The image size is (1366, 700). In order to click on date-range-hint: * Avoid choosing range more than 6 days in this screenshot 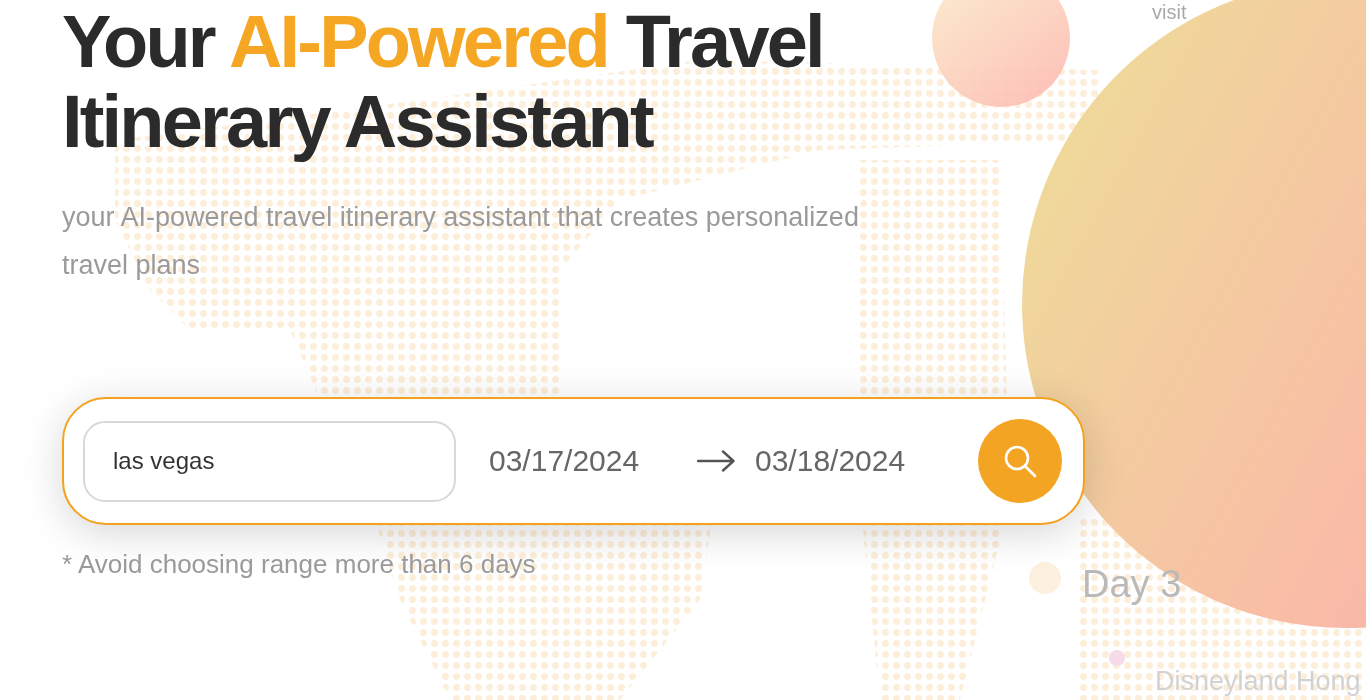, I will do `click(299, 564)`.